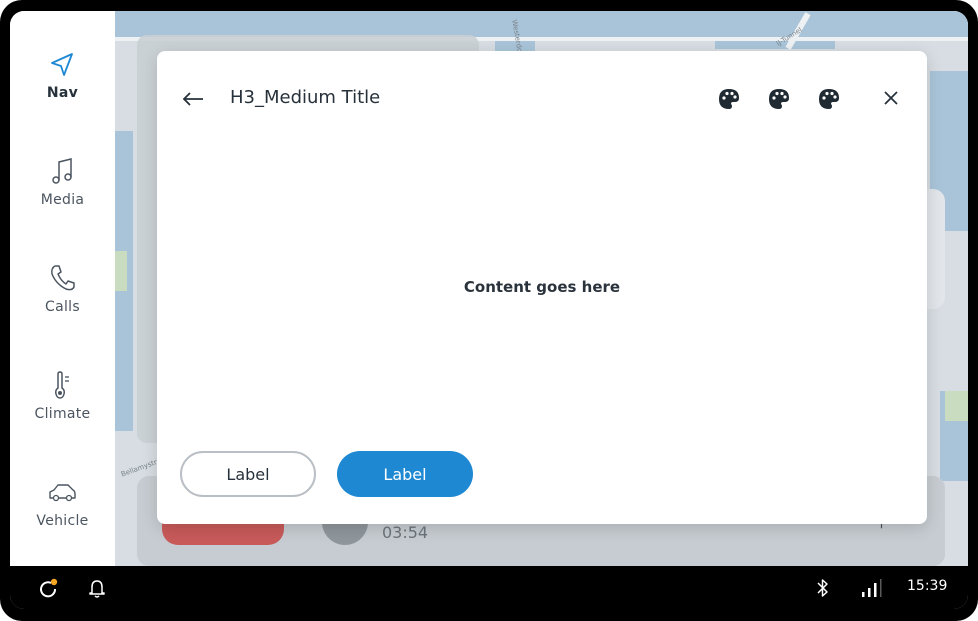 The image size is (978, 621). I want to click on close-icon, so click(891, 98).